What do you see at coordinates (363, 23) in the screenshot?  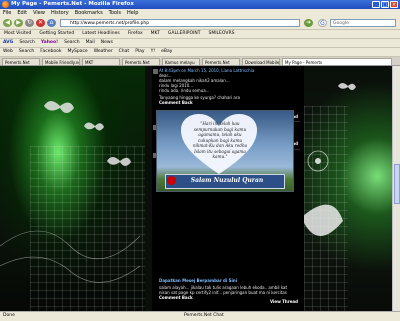 I see `search-input: Google` at bounding box center [363, 23].